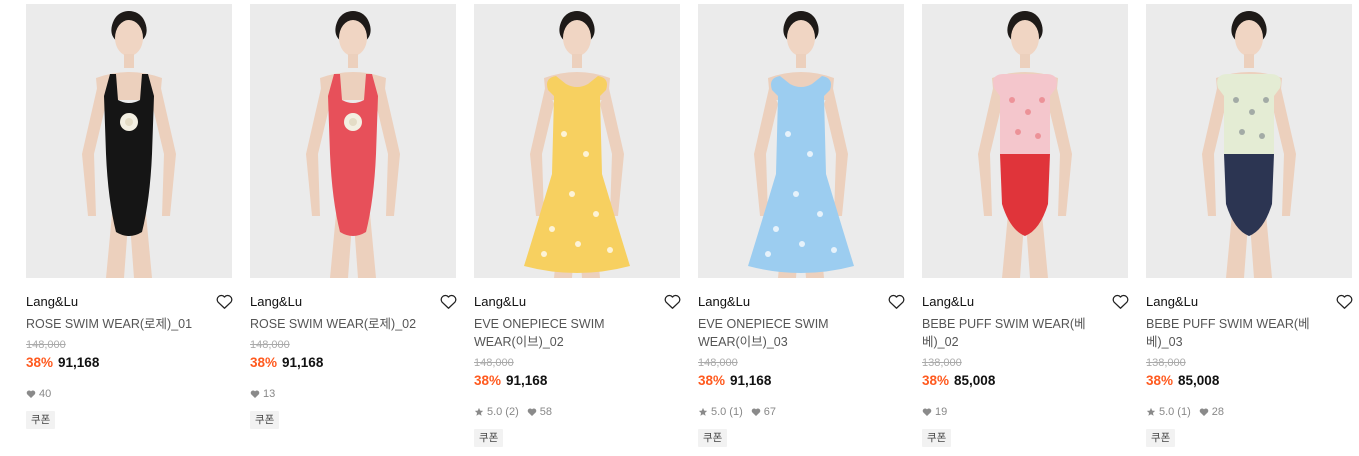  Describe the element at coordinates (941, 412) in the screenshot. I see `like-count-value: 19` at that location.